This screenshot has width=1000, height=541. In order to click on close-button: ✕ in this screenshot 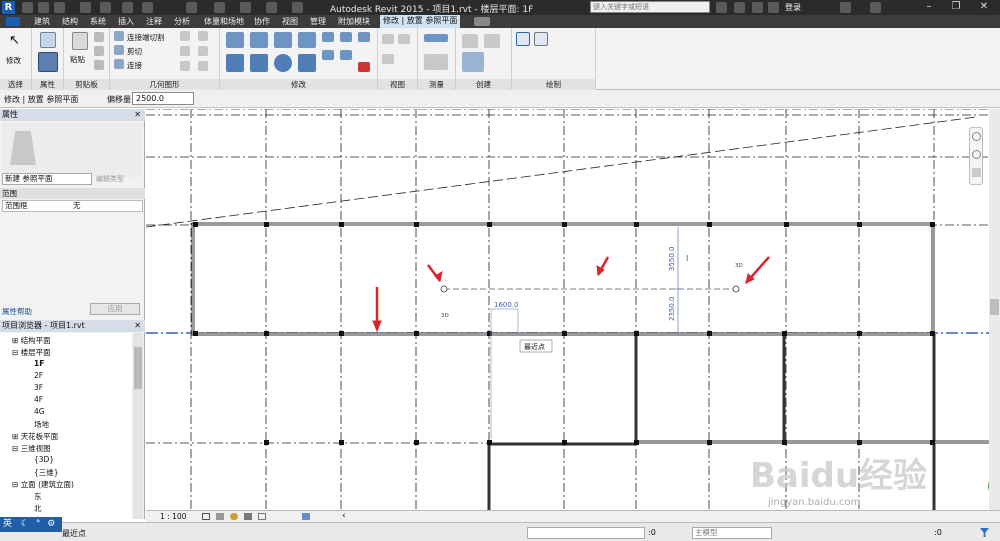, I will do `click(984, 7)`.